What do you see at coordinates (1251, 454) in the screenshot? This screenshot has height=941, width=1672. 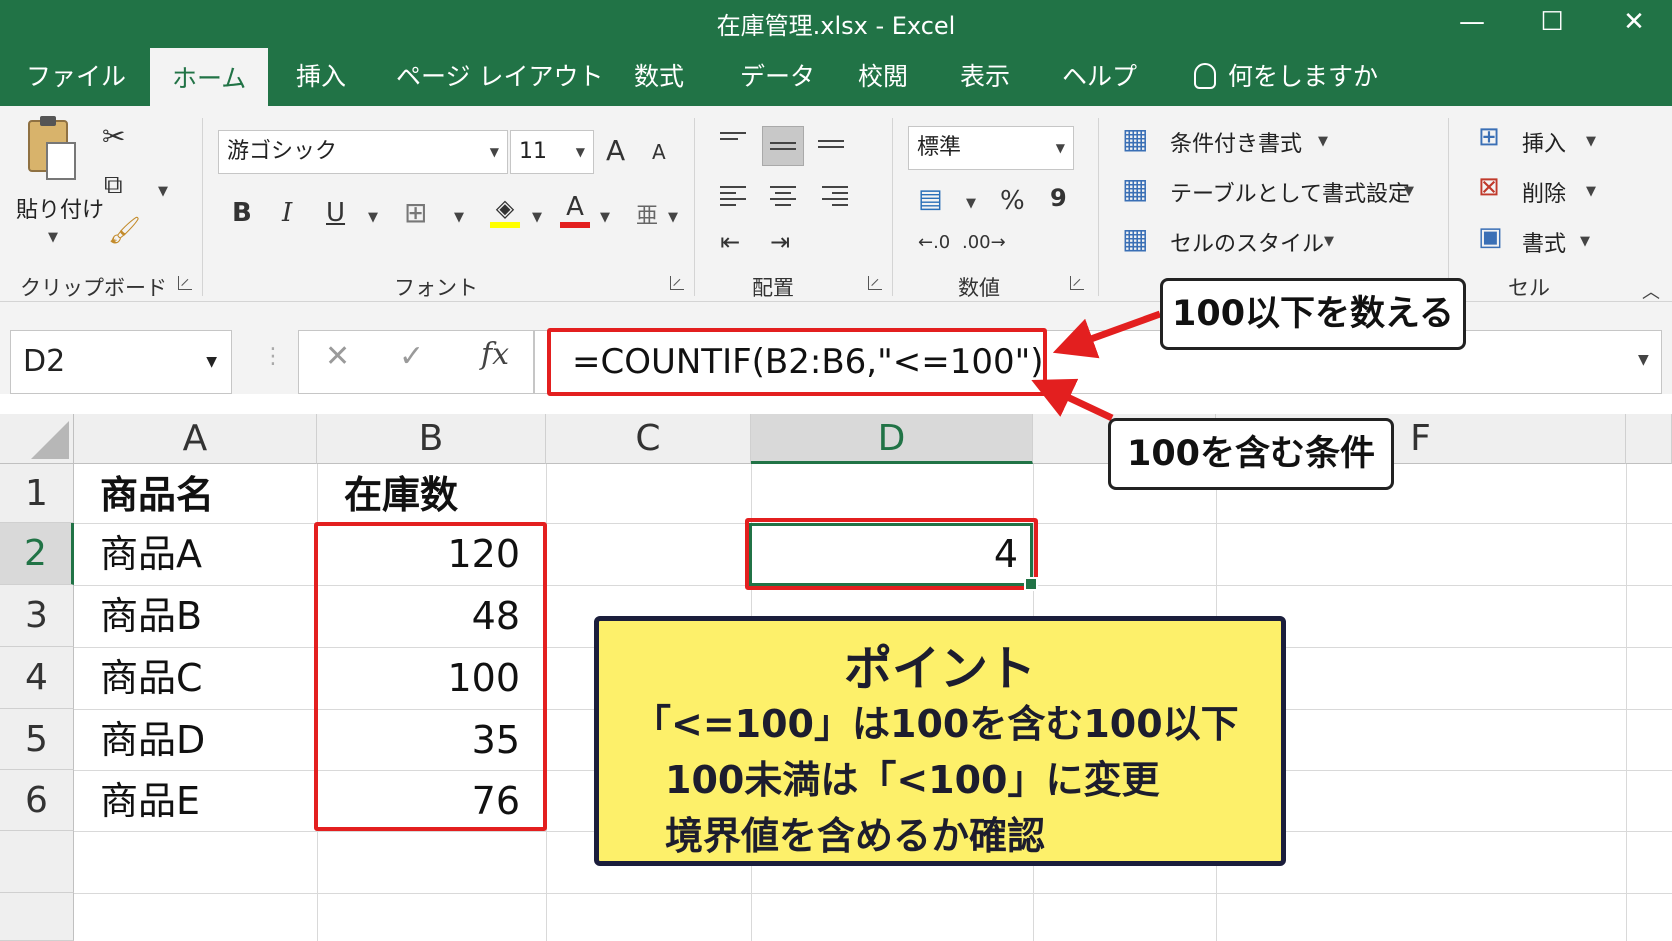 I see `callout-condition: 100を含む条件` at bounding box center [1251, 454].